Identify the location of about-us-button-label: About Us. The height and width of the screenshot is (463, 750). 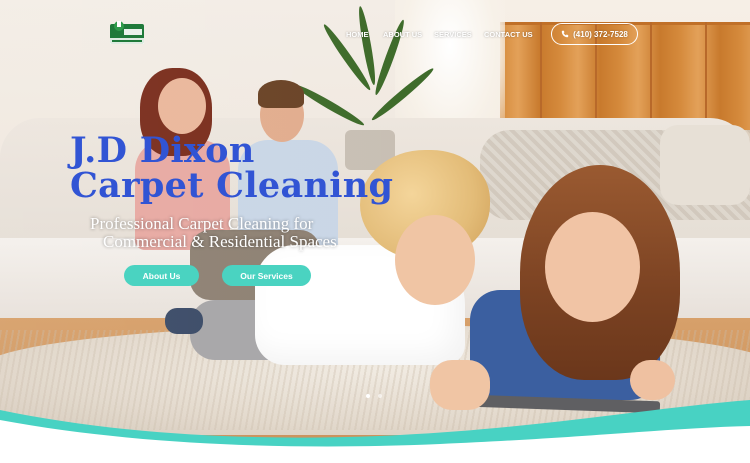
(161, 275).